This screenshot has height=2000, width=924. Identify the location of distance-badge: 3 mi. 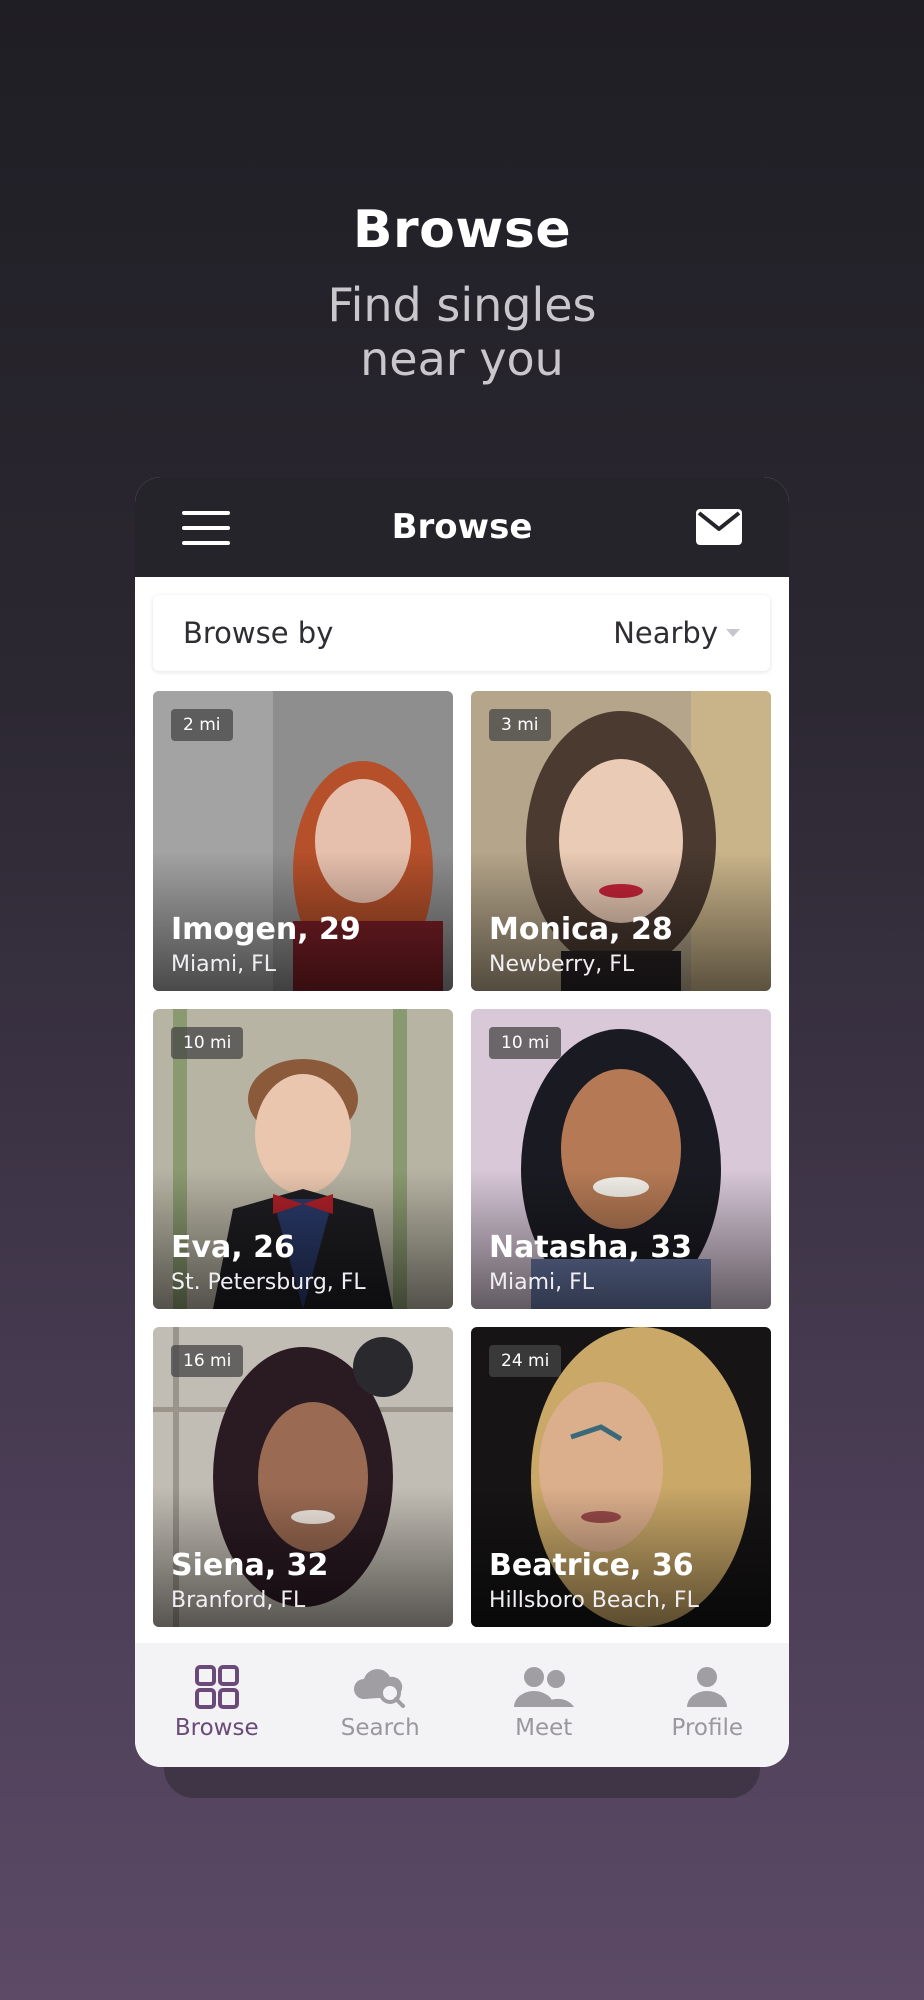
(520, 725).